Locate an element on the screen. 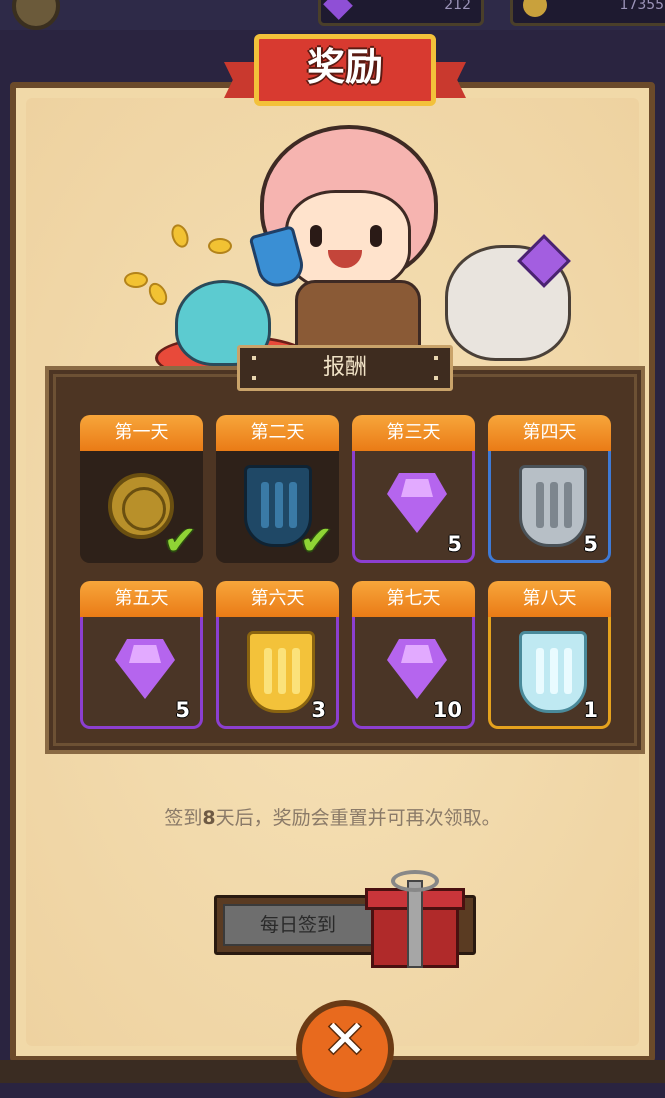  close-button: ✕ is located at coordinates (345, 1049).